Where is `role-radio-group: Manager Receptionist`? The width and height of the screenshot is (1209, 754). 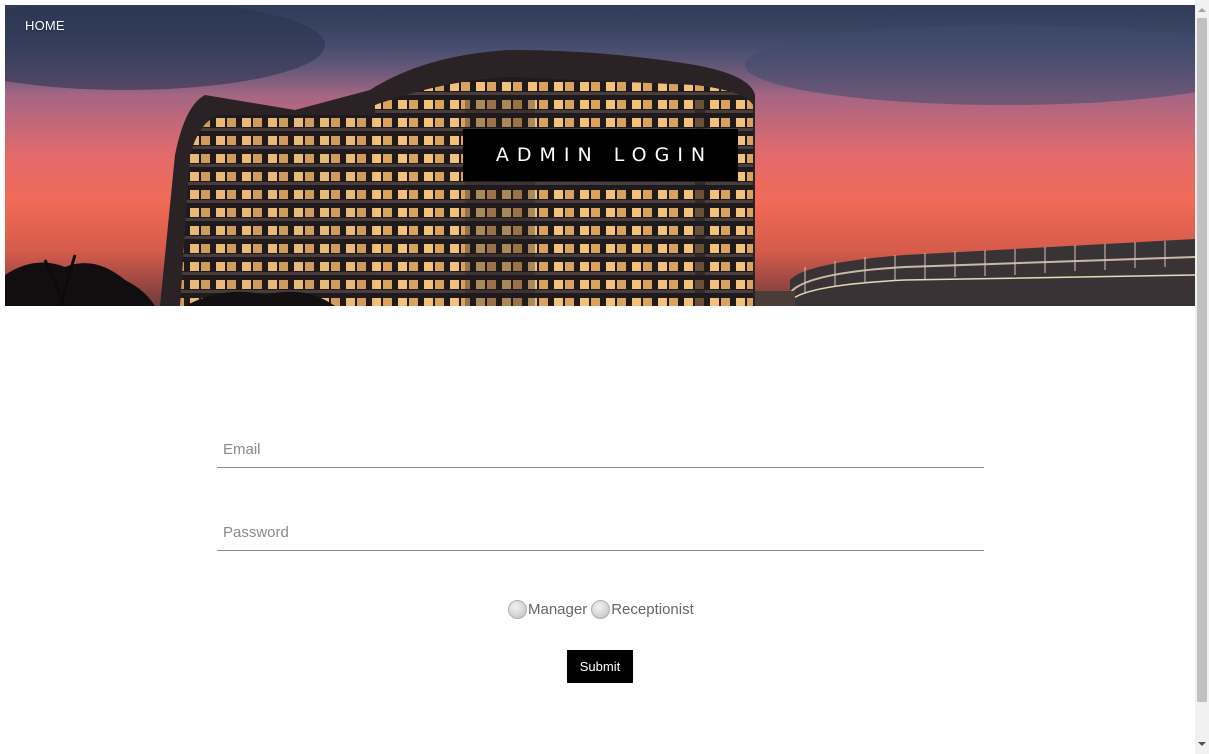 role-radio-group: Manager Receptionist is located at coordinates (603, 609).